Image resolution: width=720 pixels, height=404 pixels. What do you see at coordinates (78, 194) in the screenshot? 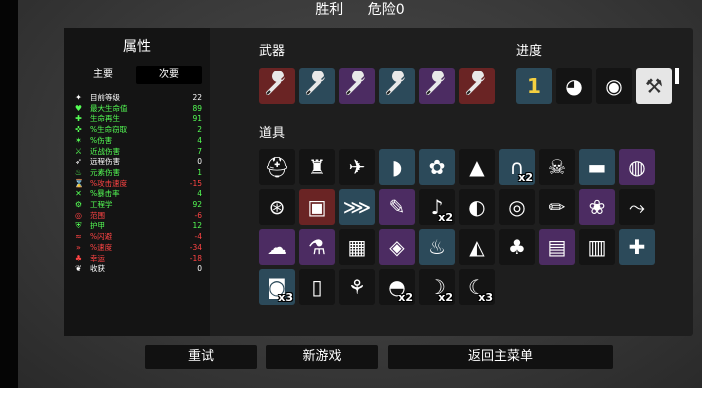
I see `crit-chance-icon: ✕` at bounding box center [78, 194].